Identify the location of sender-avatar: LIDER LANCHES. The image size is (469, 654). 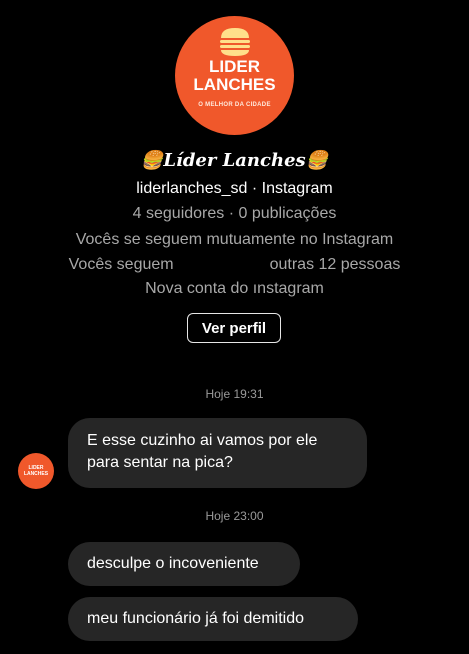
(36, 471).